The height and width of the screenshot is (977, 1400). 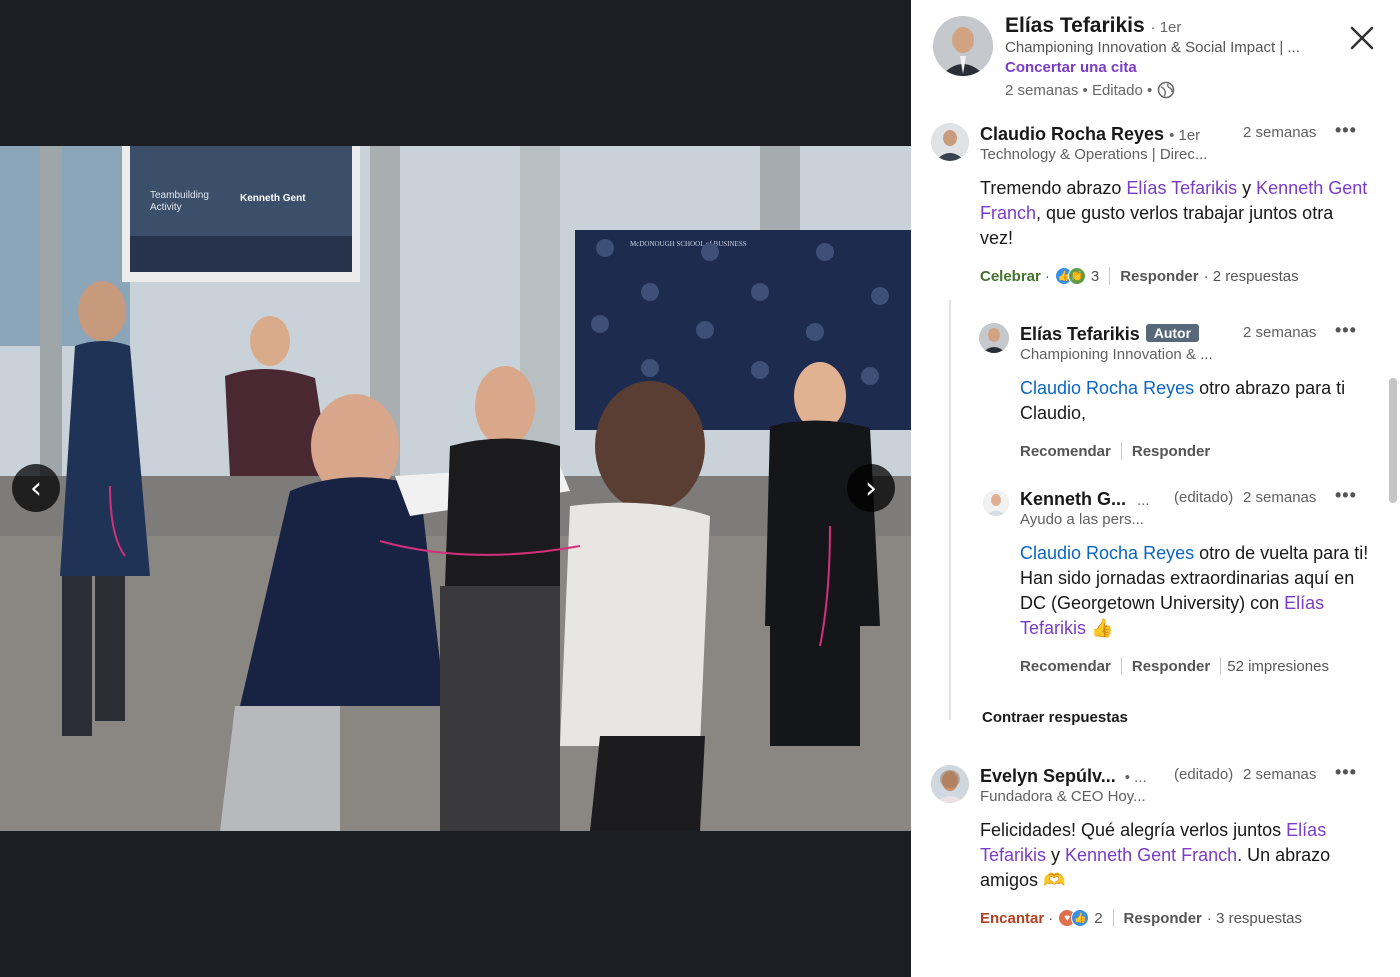 What do you see at coordinates (179, 195) in the screenshot?
I see `screen-text-1: Teambuilding` at bounding box center [179, 195].